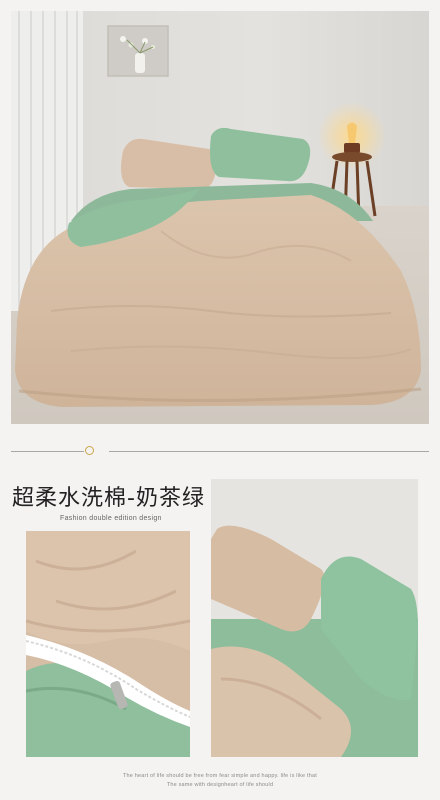 The image size is (440, 800). I want to click on product-subtitle: Fashion double edition design, so click(111, 518).